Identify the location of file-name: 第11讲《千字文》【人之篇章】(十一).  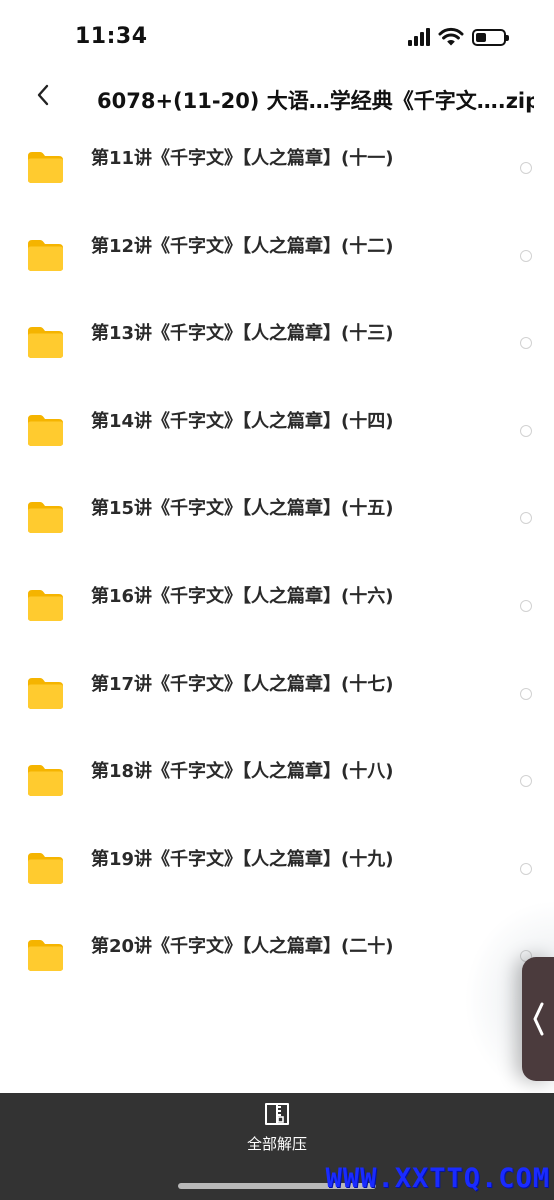
(242, 158).